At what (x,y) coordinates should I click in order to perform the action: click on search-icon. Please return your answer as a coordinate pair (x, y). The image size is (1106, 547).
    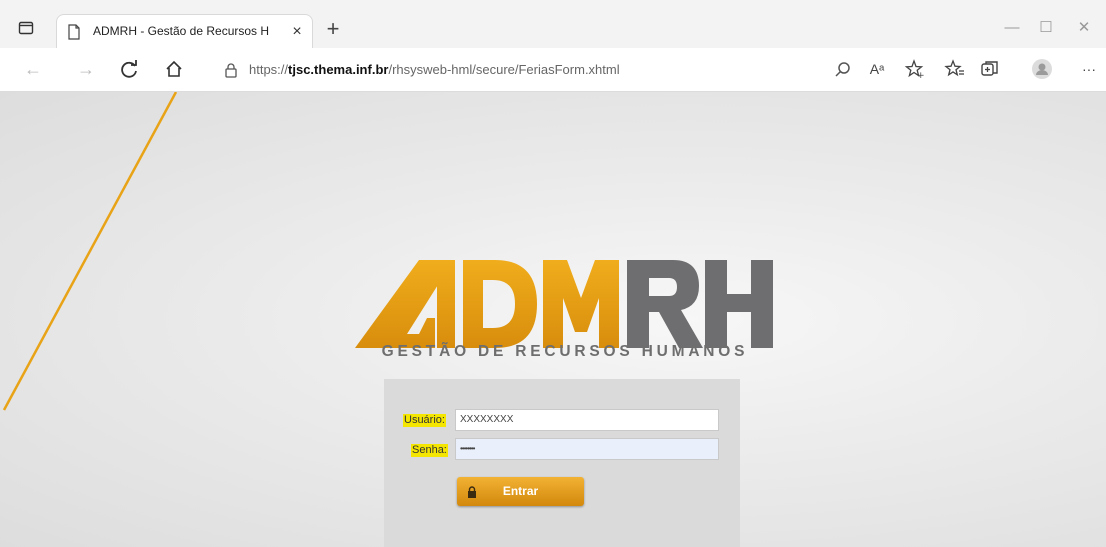
    Looking at the image, I should click on (843, 69).